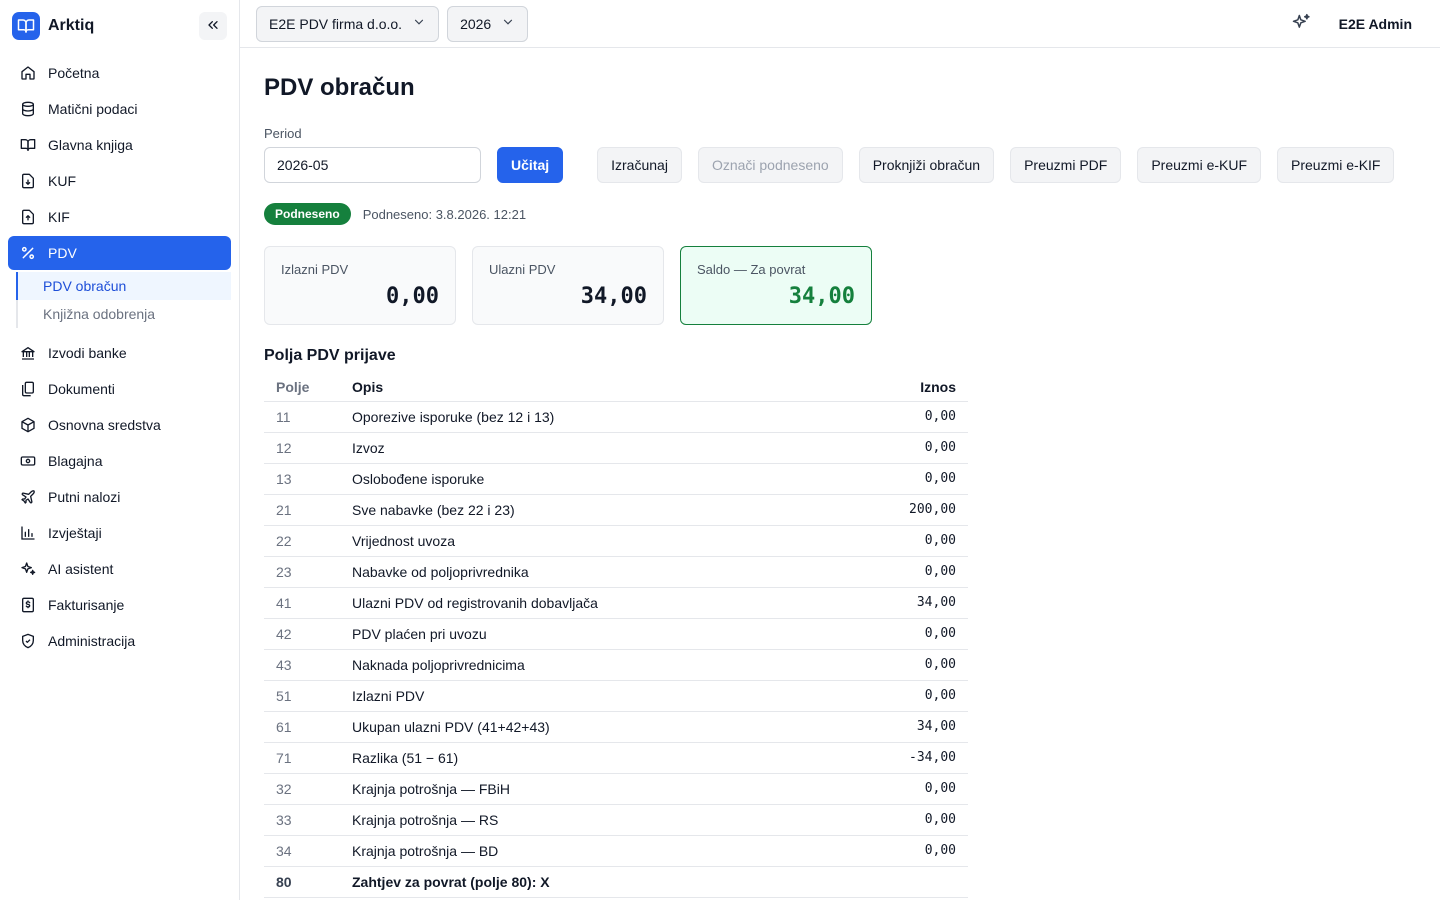  What do you see at coordinates (302, 727) in the screenshot?
I see `cell-code: 61` at bounding box center [302, 727].